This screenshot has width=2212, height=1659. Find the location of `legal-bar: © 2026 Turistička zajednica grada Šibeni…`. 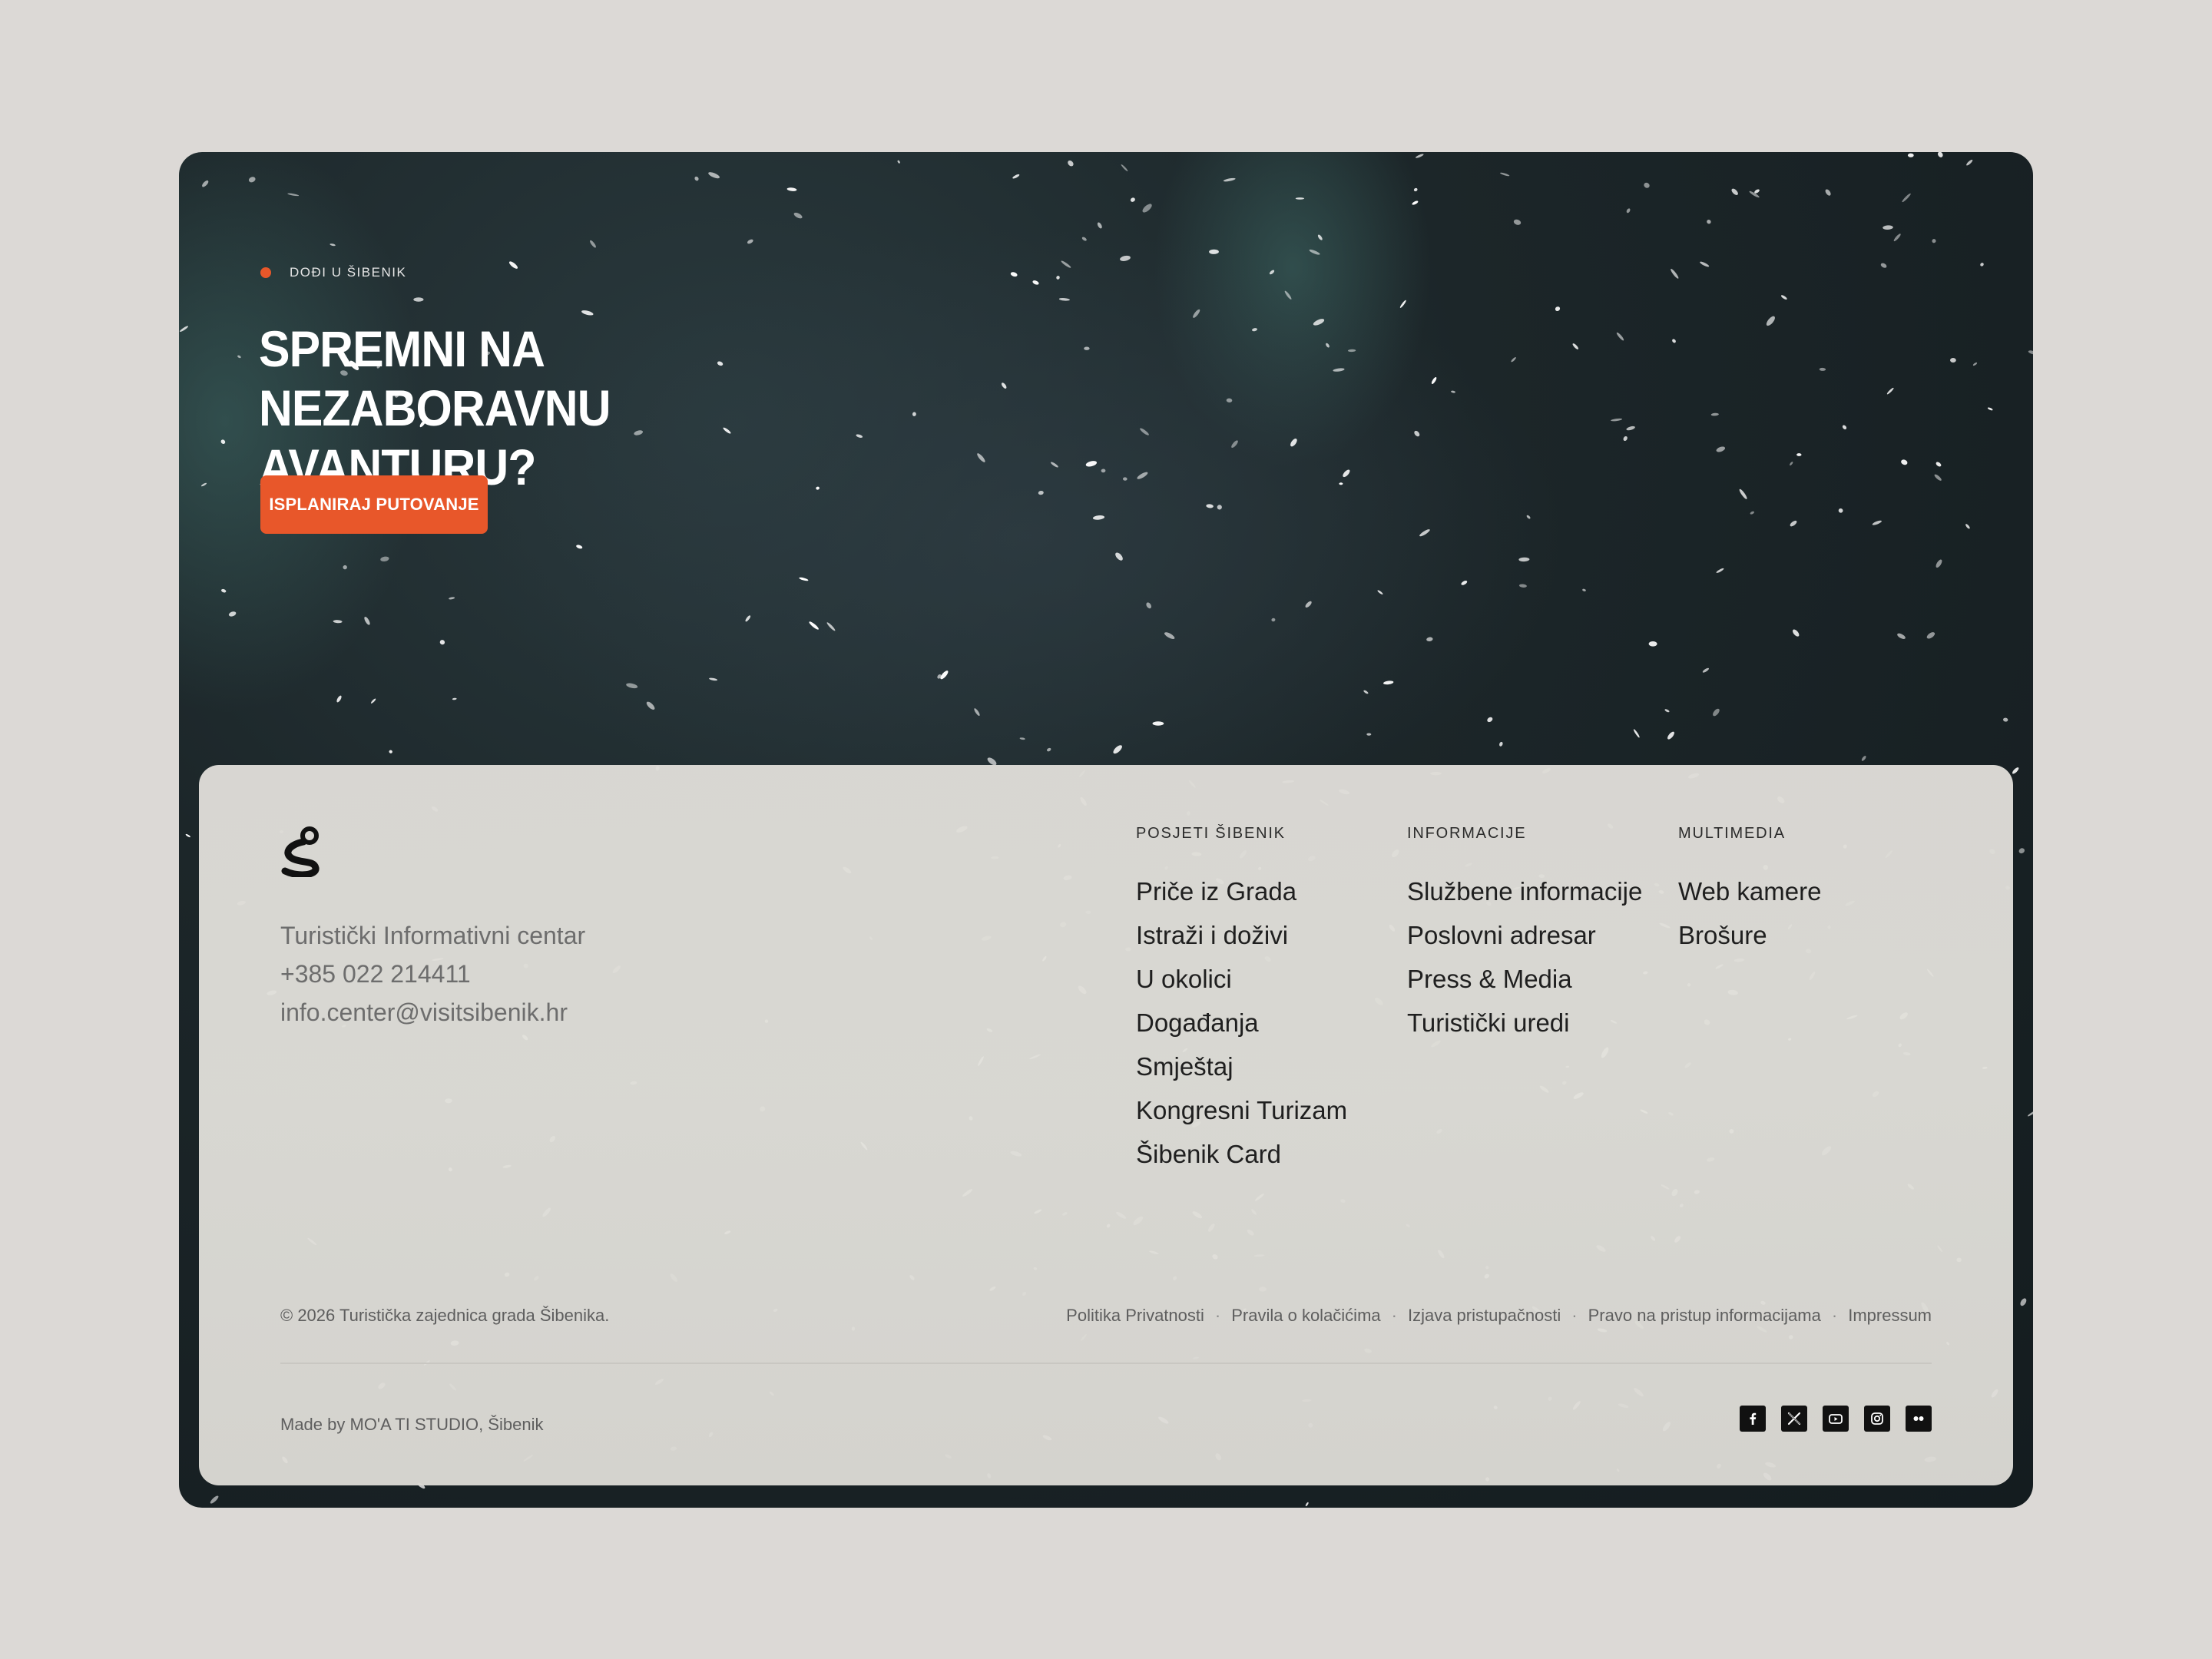

legal-bar: © 2026 Turistička zajednica grada Šibeni… is located at coordinates (1106, 1316).